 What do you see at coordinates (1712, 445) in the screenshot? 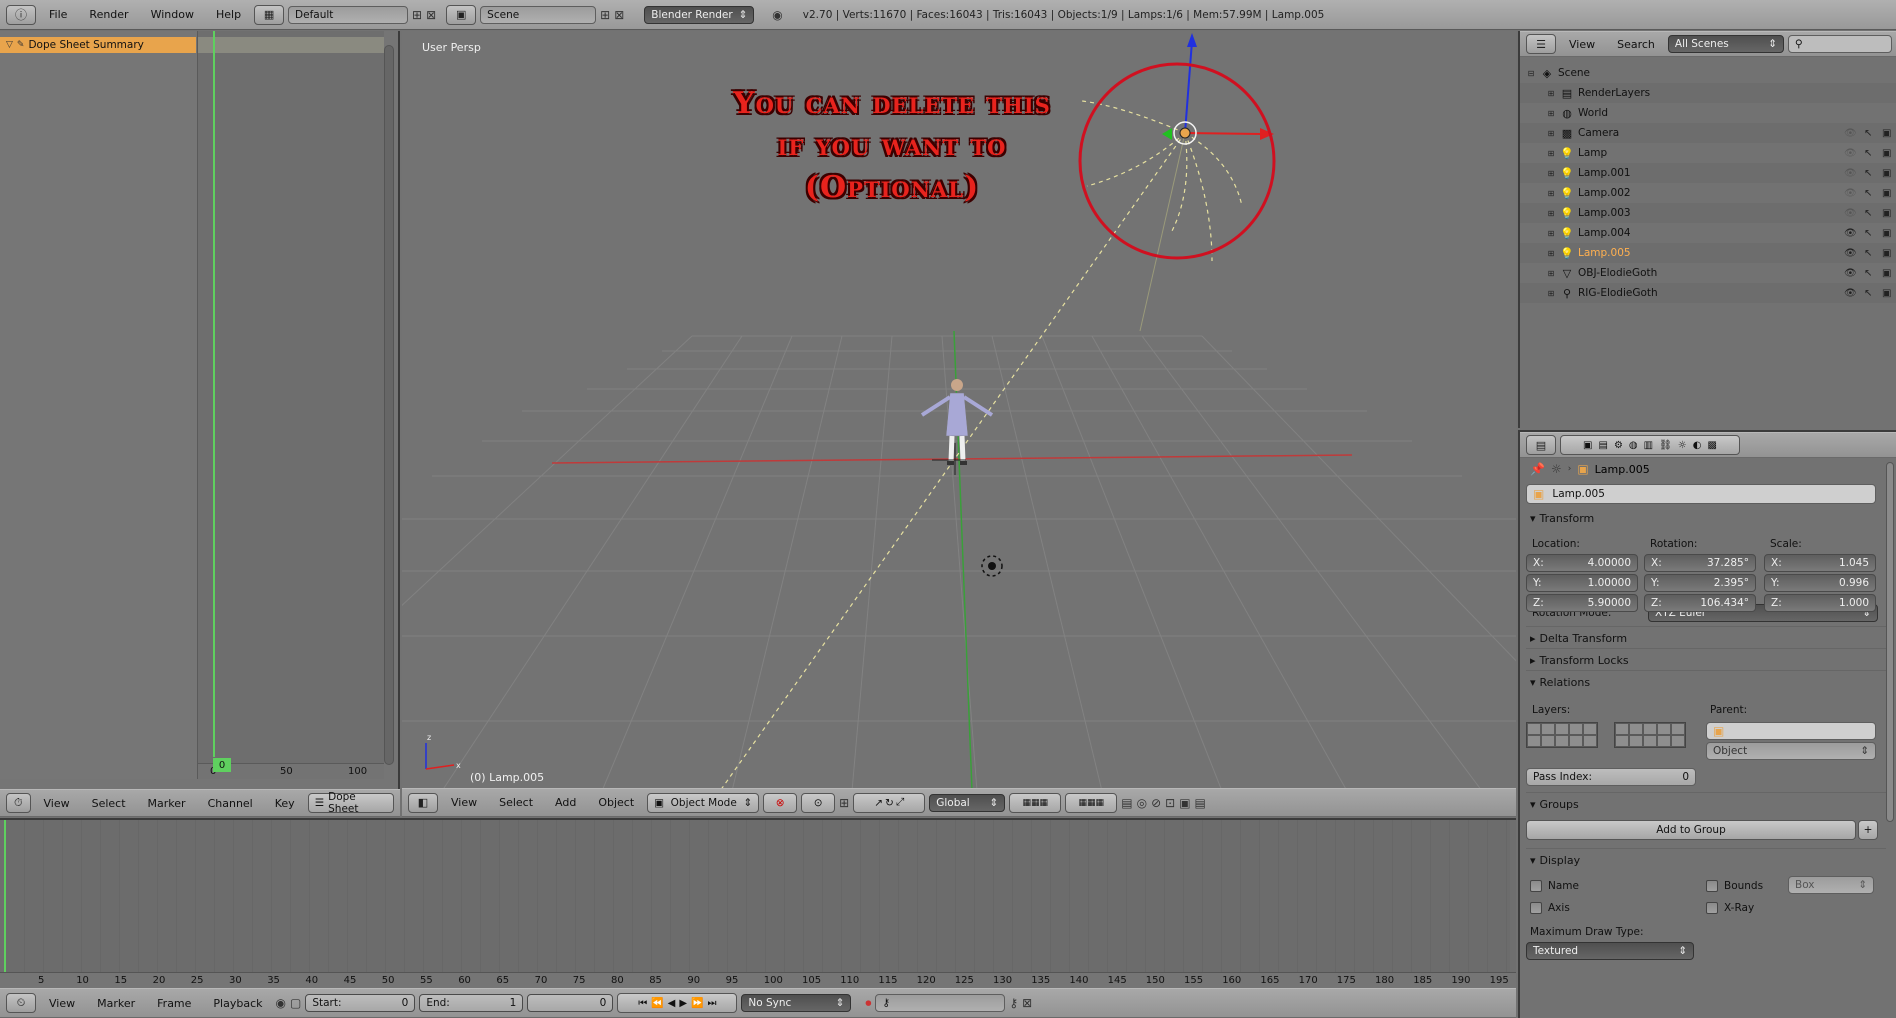
I see `texture-tab-icon: ▩` at bounding box center [1712, 445].